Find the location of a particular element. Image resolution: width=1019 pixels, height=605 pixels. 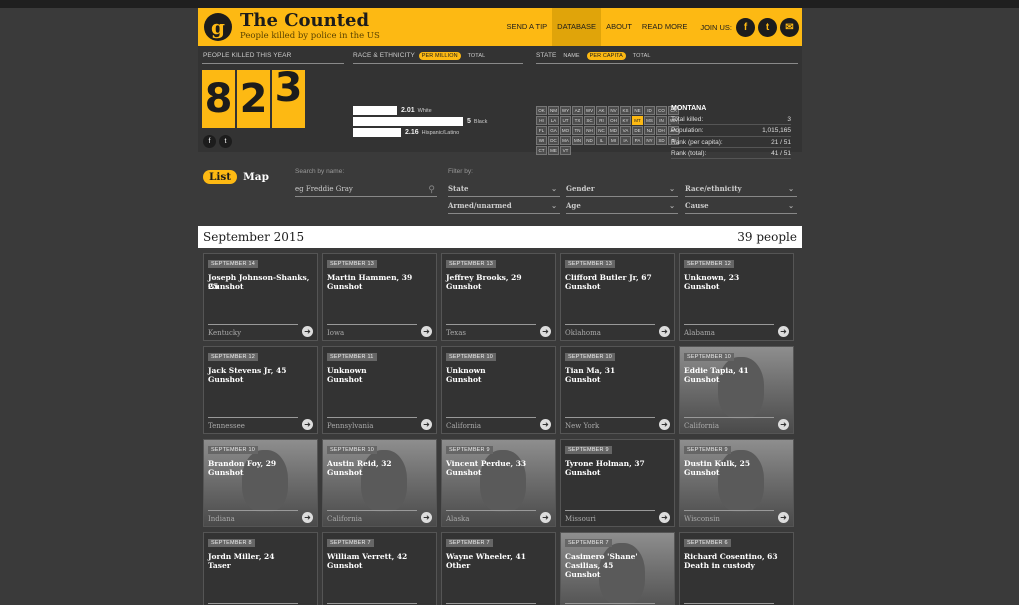

site-title: The Counted is located at coordinates (310, 21).